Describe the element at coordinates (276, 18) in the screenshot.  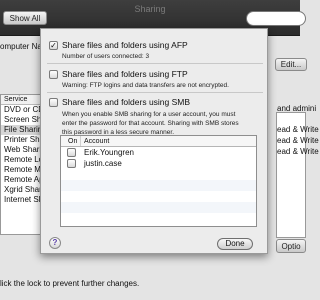
I see `search-input` at that location.